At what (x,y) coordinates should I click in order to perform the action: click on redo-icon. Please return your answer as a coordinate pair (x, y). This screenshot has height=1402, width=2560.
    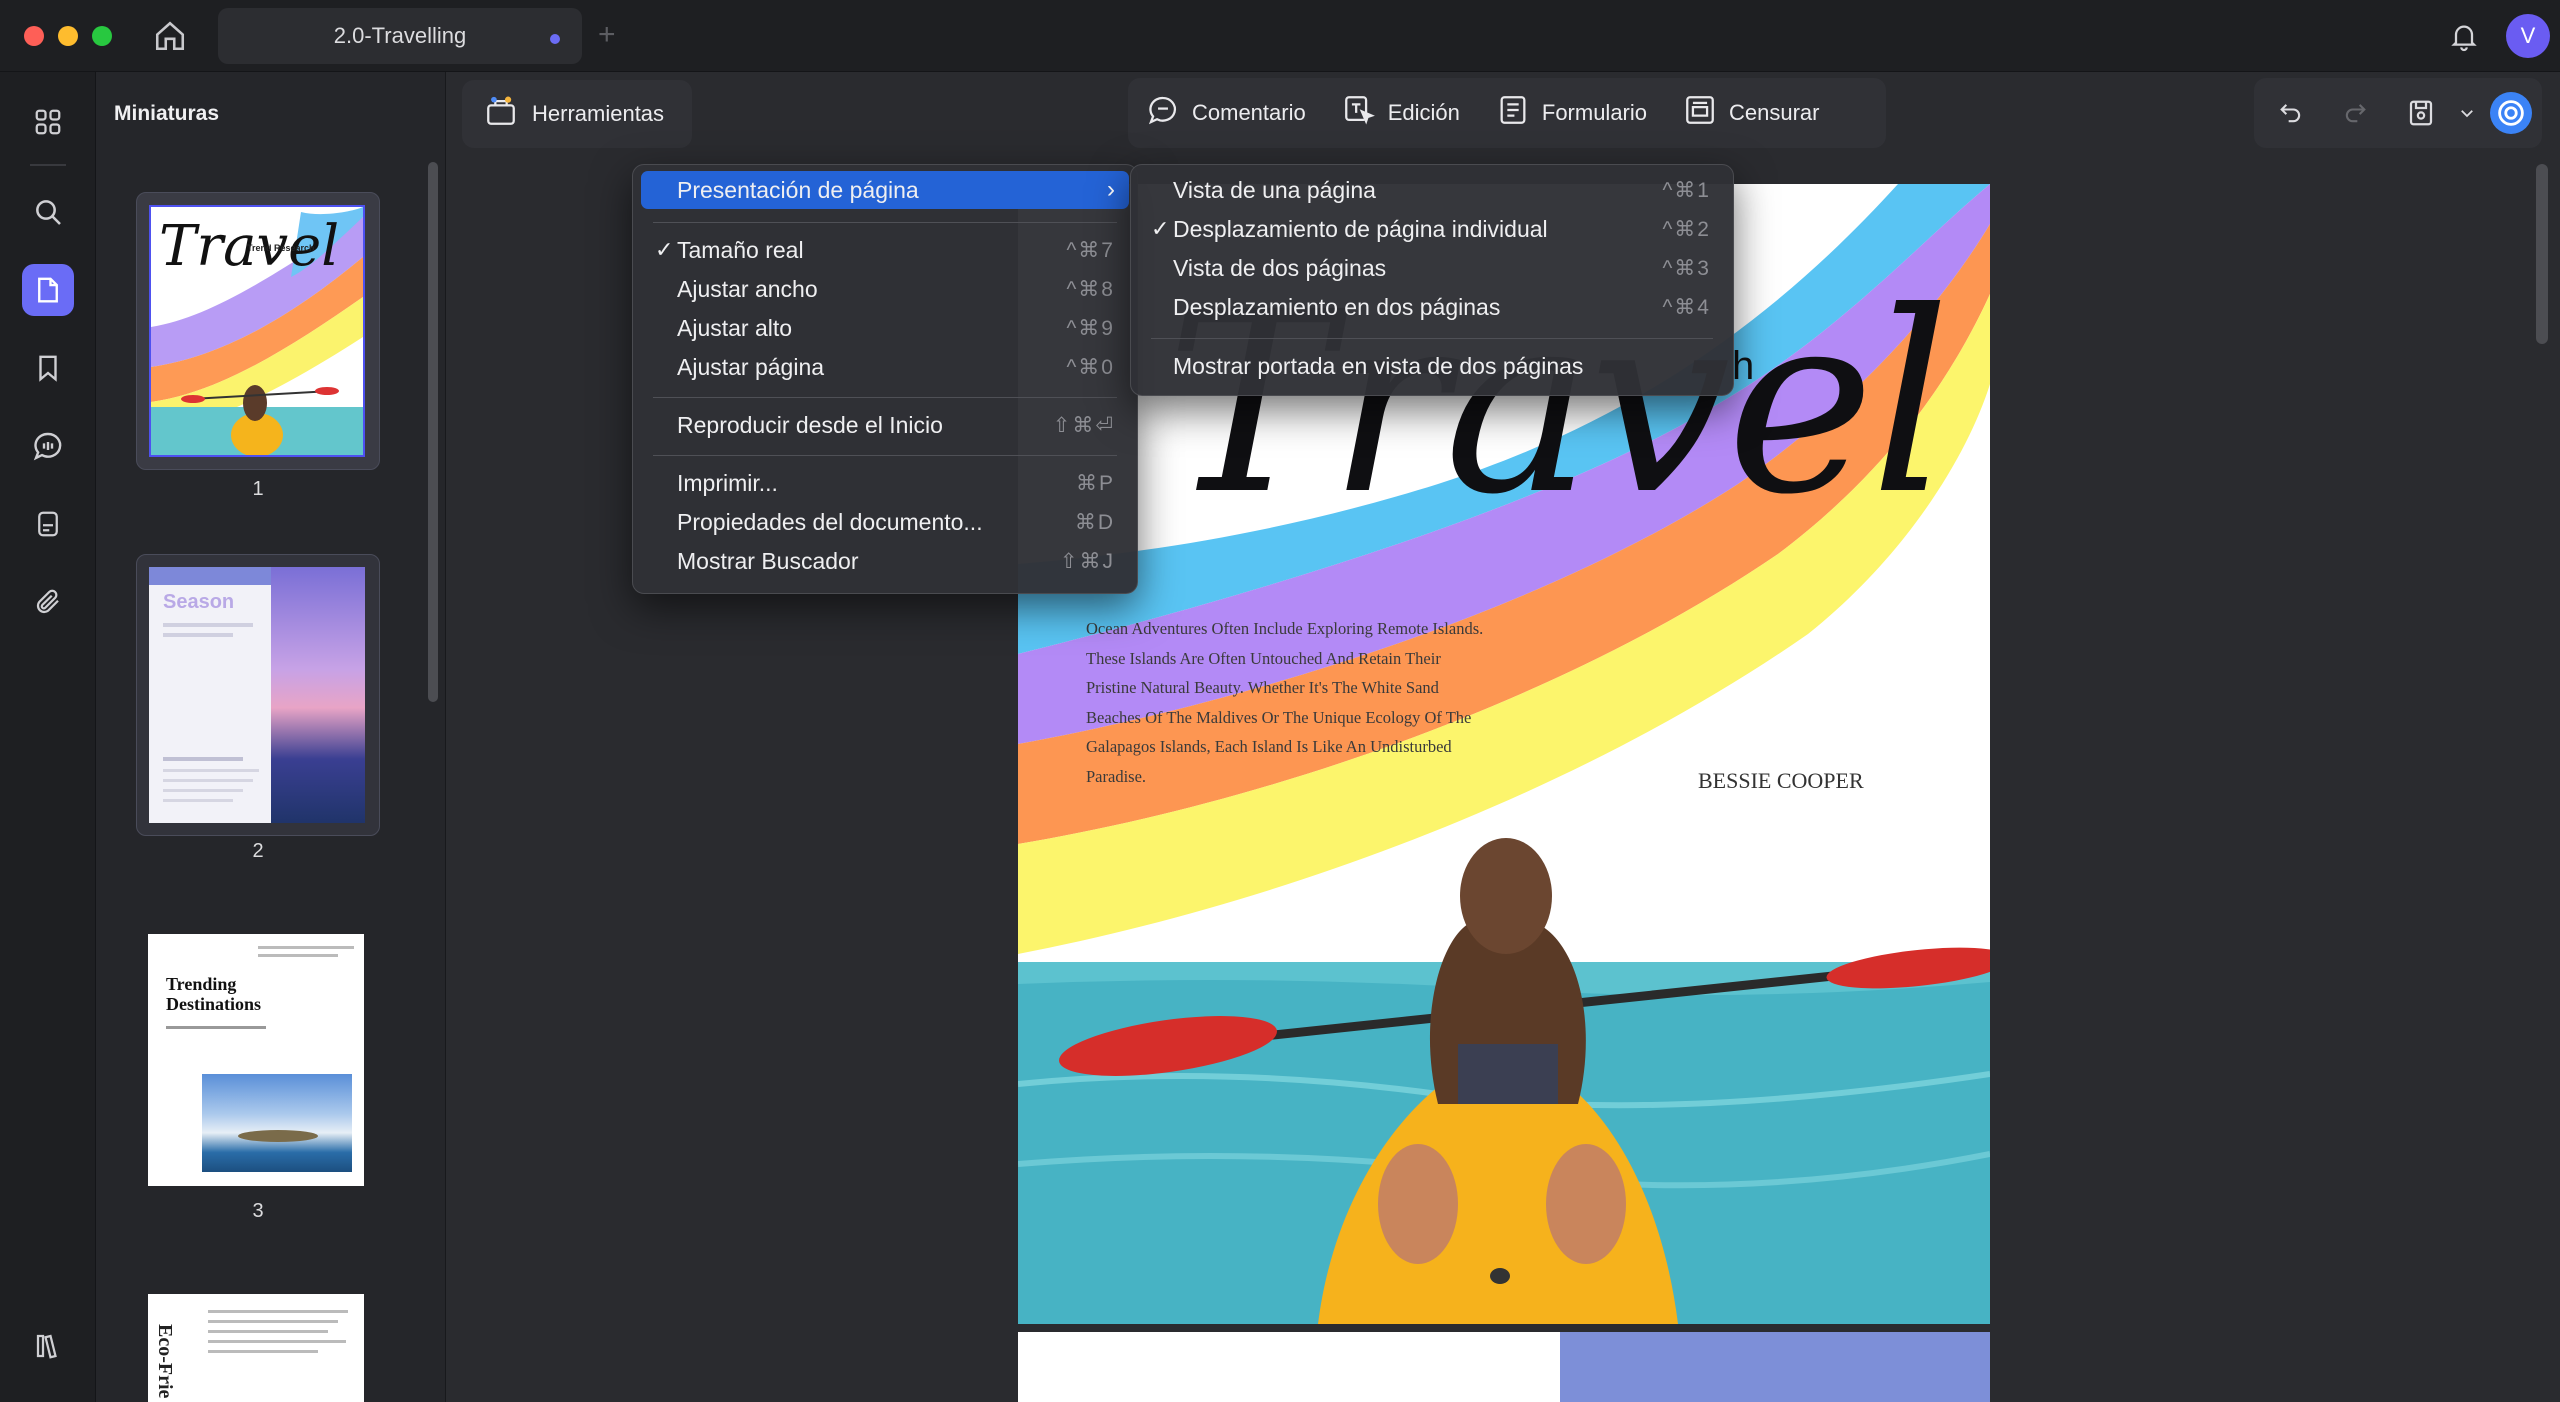
    Looking at the image, I should click on (2355, 113).